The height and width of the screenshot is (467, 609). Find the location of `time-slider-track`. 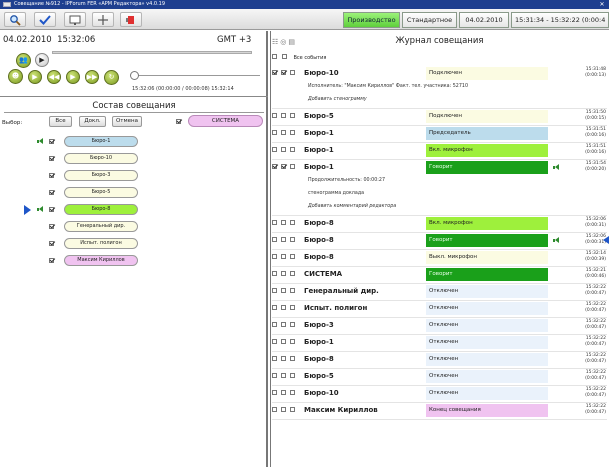

time-slider-track is located at coordinates (197, 75).